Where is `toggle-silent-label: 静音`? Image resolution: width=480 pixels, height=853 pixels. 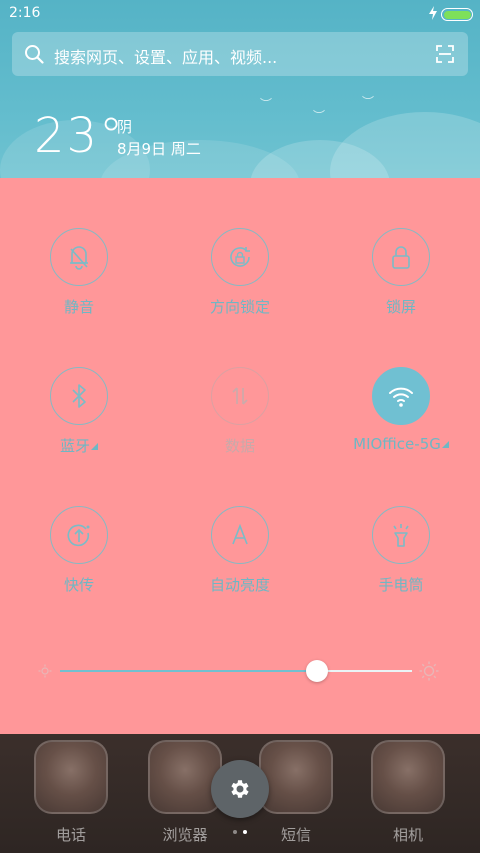 toggle-silent-label: 静音 is located at coordinates (78, 307).